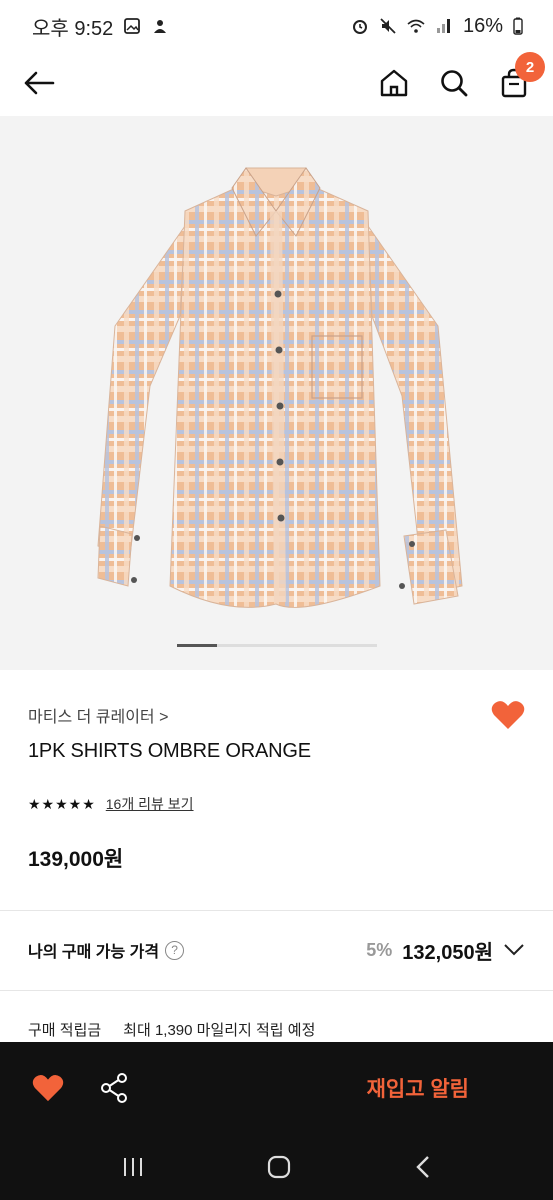  Describe the element at coordinates (80, 1088) in the screenshot. I see `bottom-actions` at that location.